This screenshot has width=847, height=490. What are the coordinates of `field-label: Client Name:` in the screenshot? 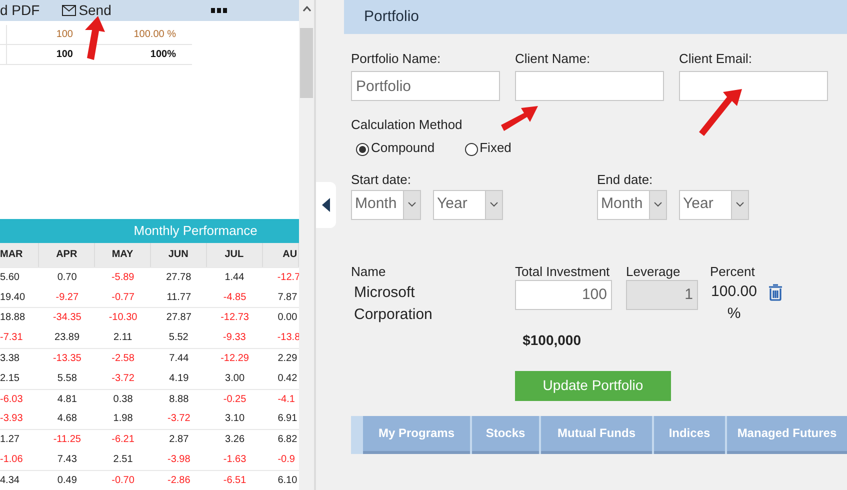 It's located at (553, 59).